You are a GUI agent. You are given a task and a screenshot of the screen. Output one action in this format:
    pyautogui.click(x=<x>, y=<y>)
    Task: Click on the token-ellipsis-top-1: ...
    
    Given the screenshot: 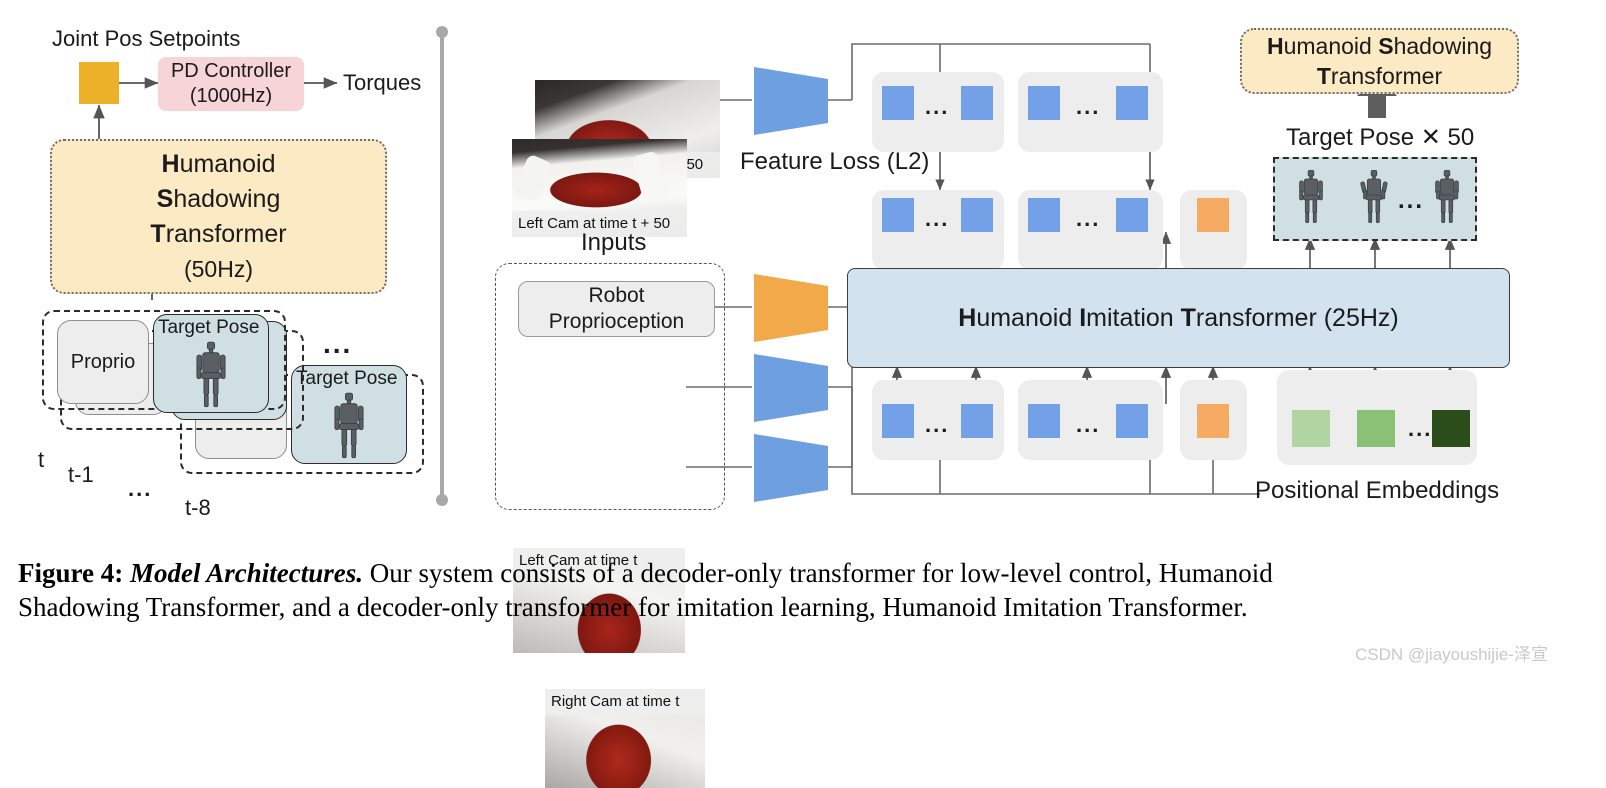 What is the action you would take?
    pyautogui.click(x=937, y=106)
    